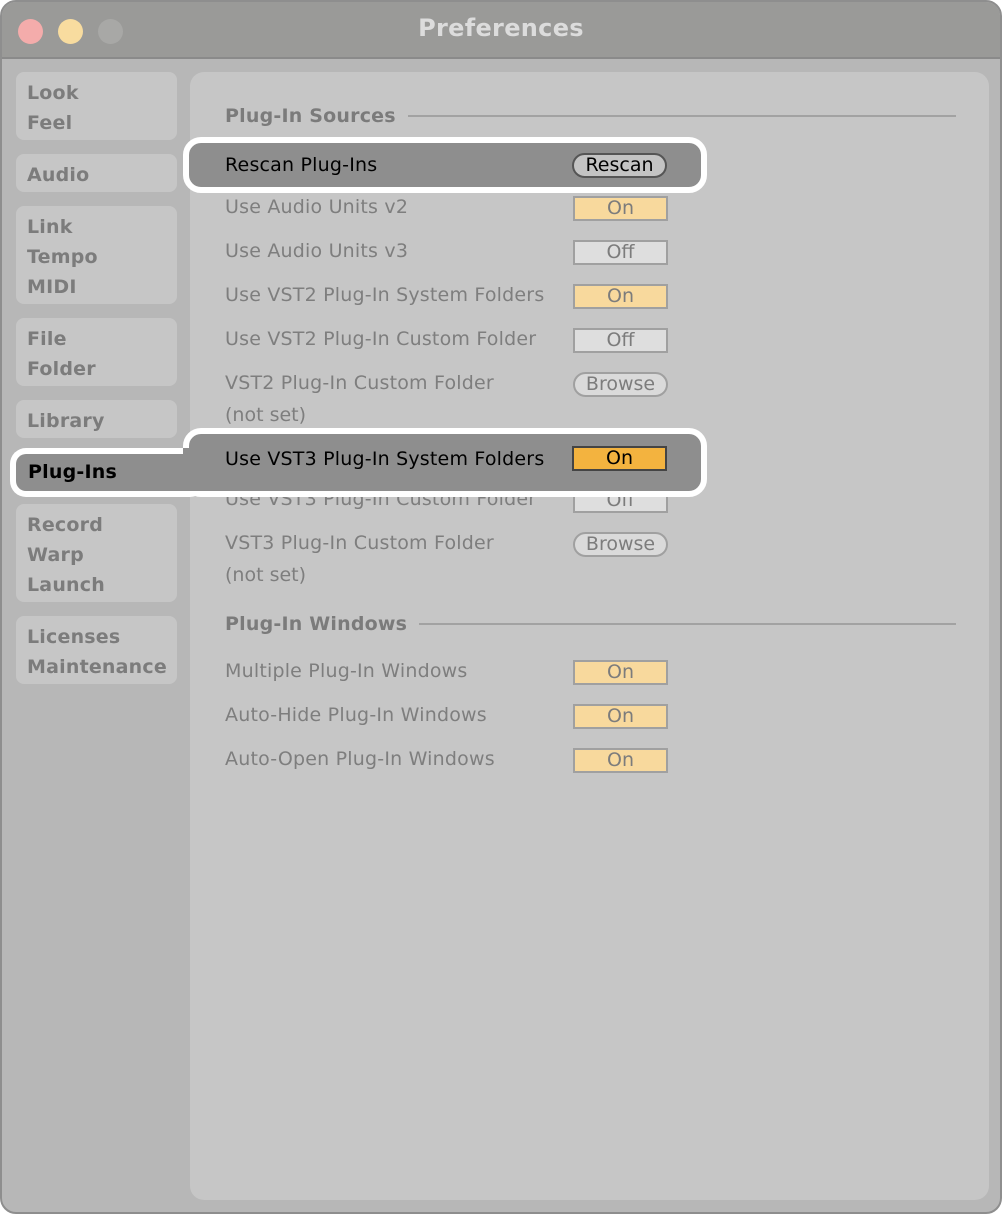 The height and width of the screenshot is (1214, 1002). What do you see at coordinates (359, 383) in the screenshot?
I see `row-label: VST2 Plug-In Custom Folder` at bounding box center [359, 383].